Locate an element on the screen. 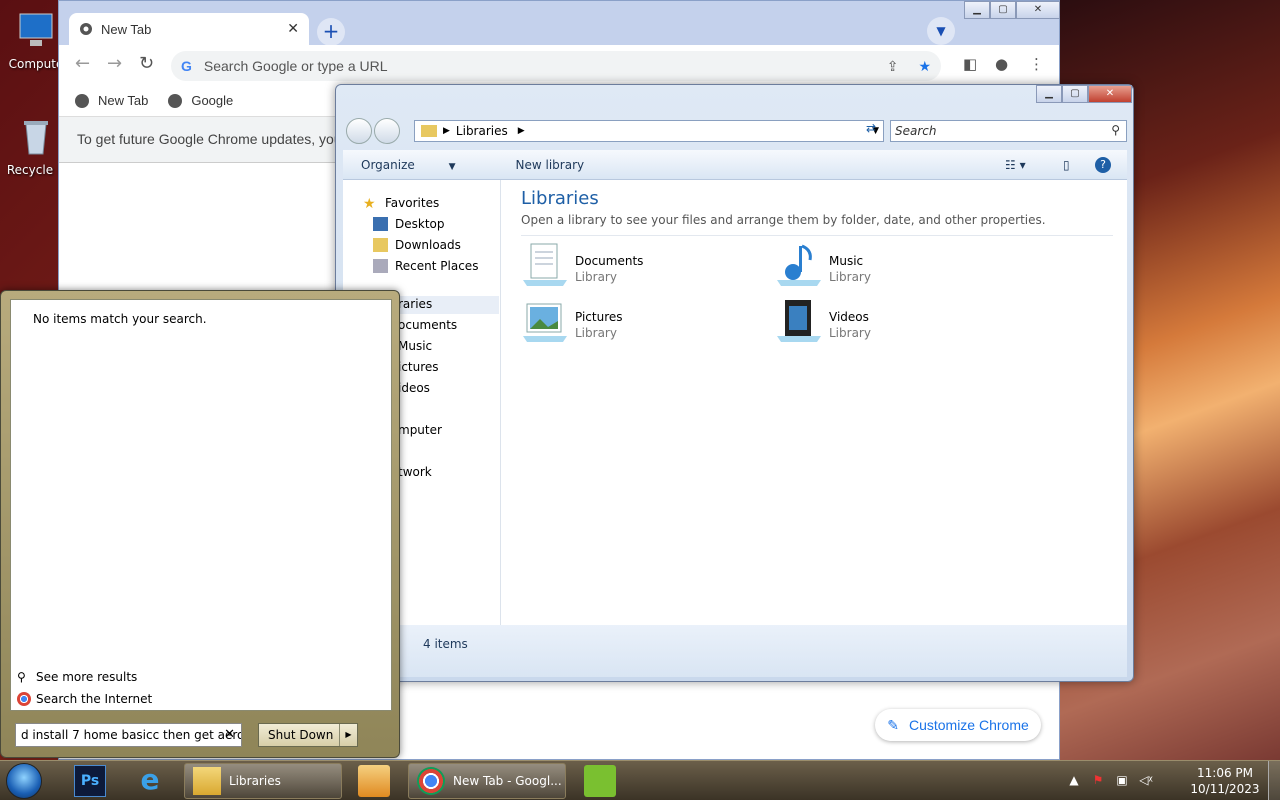 This screenshot has height=800, width=1280. bookmark-label: Google is located at coordinates (212, 100).